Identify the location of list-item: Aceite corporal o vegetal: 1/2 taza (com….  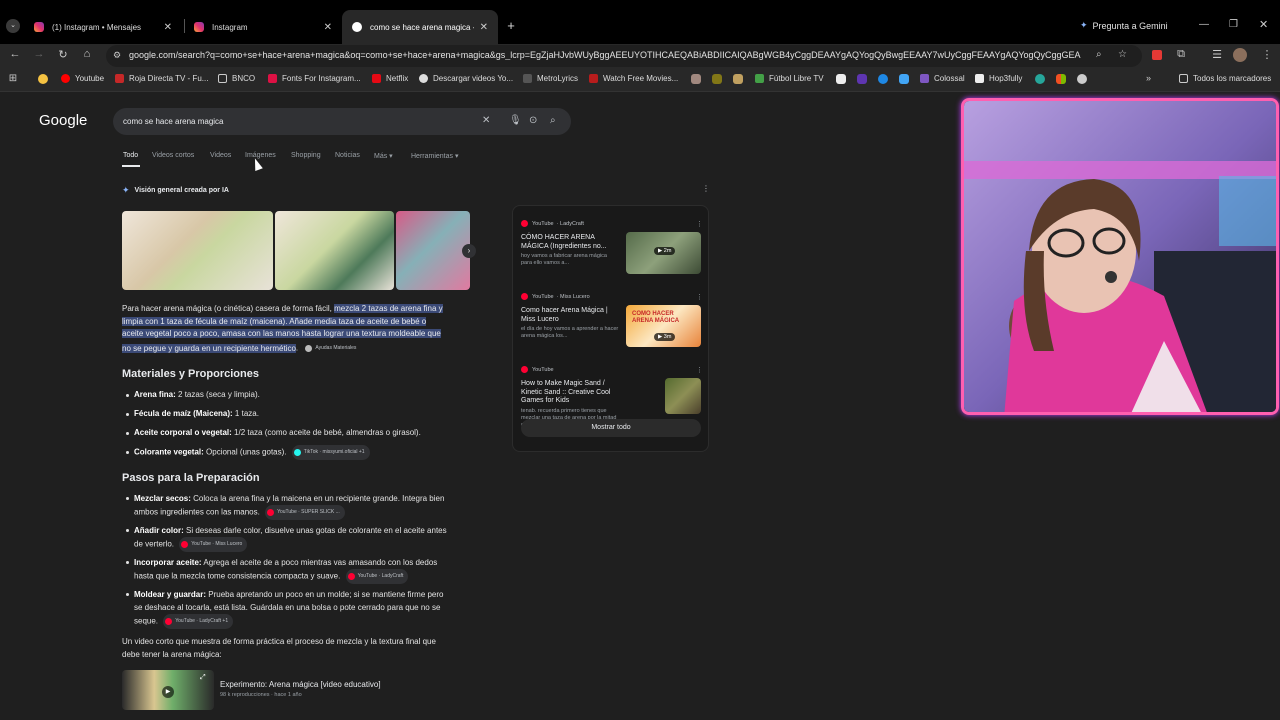
(277, 432).